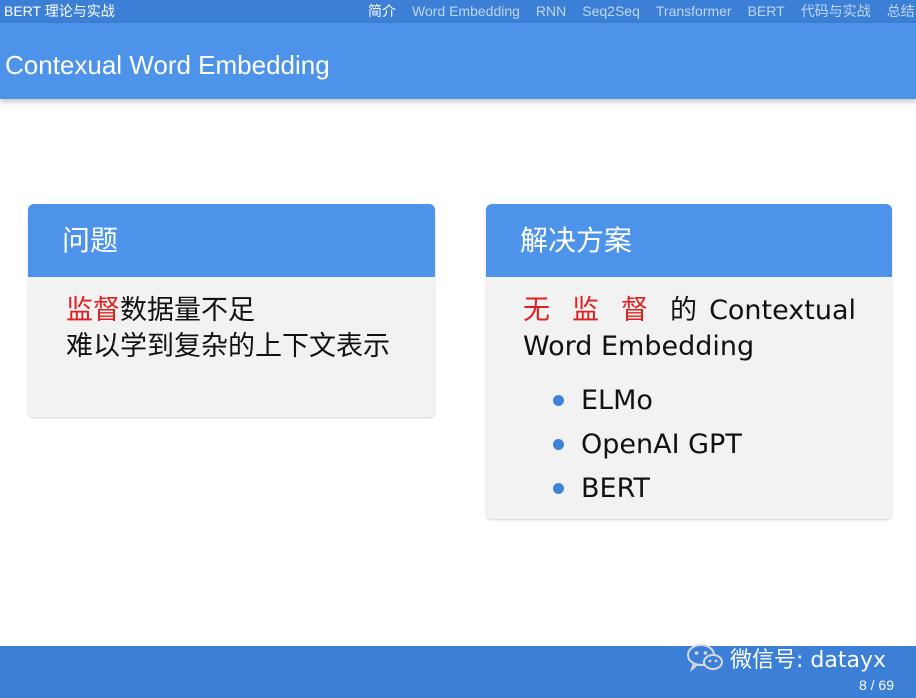  What do you see at coordinates (689, 240) in the screenshot?
I see `solution-block-header: 解决方案` at bounding box center [689, 240].